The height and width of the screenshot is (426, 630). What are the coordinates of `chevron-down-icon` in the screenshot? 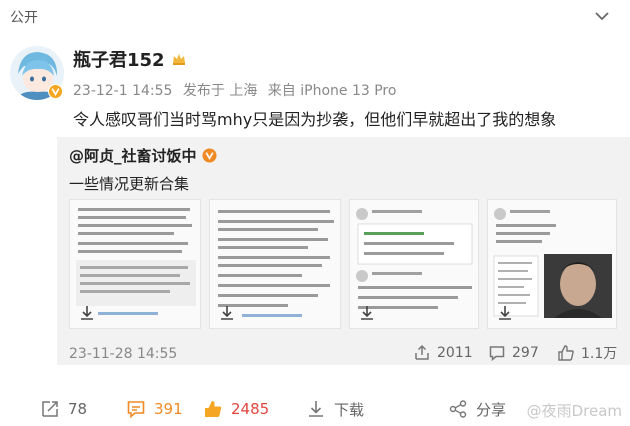 It's located at (602, 16).